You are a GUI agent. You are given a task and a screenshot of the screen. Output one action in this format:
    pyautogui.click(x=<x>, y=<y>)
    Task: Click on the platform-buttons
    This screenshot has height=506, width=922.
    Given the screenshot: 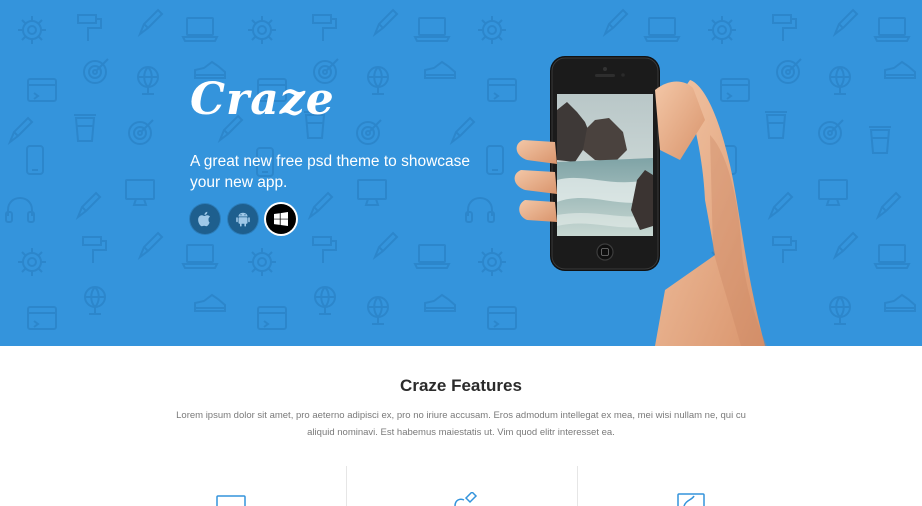 What is the action you would take?
    pyautogui.click(x=243, y=219)
    